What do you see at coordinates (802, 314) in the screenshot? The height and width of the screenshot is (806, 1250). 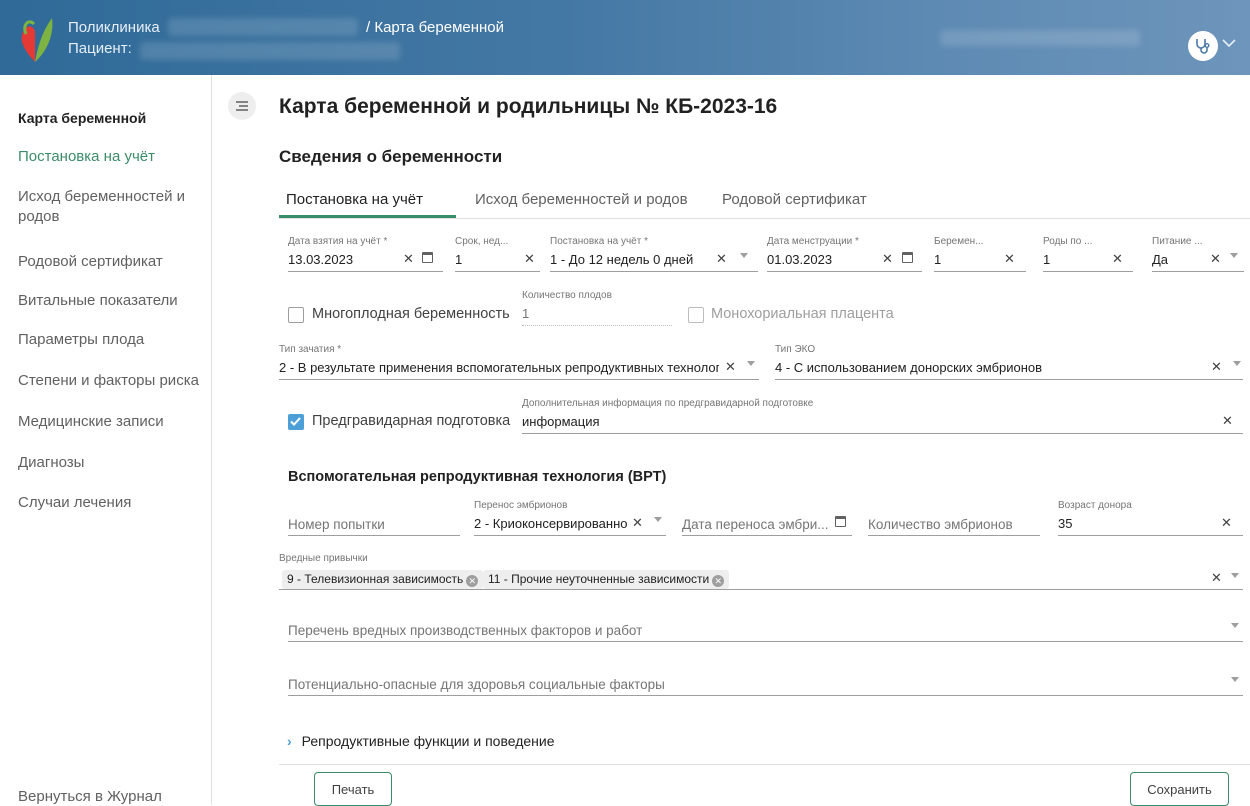 I see `monochorionic-label: Монохориальная плацента` at bounding box center [802, 314].